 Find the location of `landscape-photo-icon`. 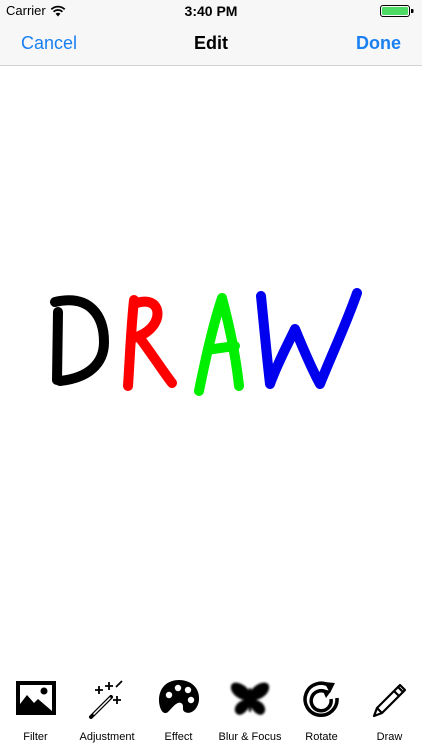

landscape-photo-icon is located at coordinates (35, 698).